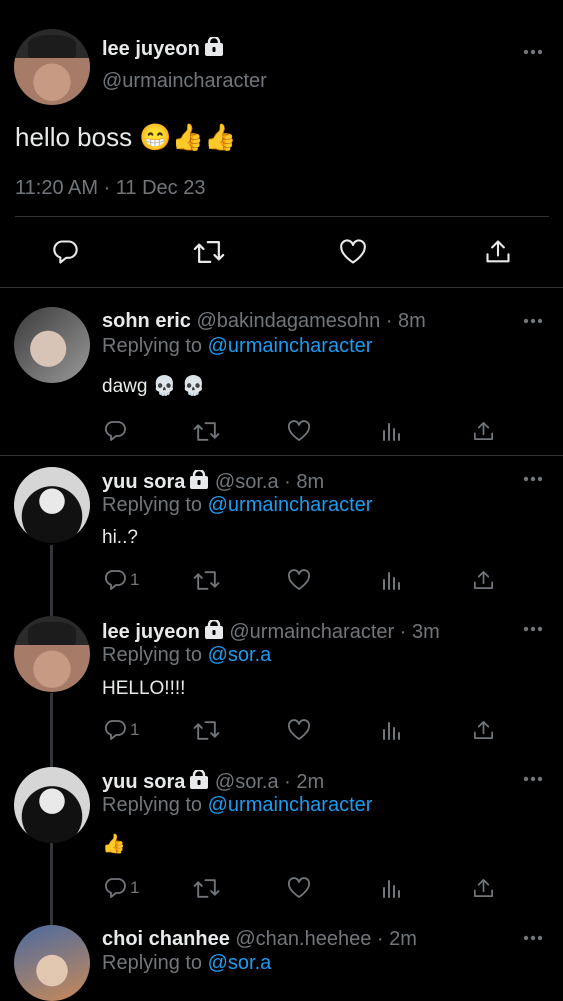  I want to click on reply-text: 👍, so click(114, 844).